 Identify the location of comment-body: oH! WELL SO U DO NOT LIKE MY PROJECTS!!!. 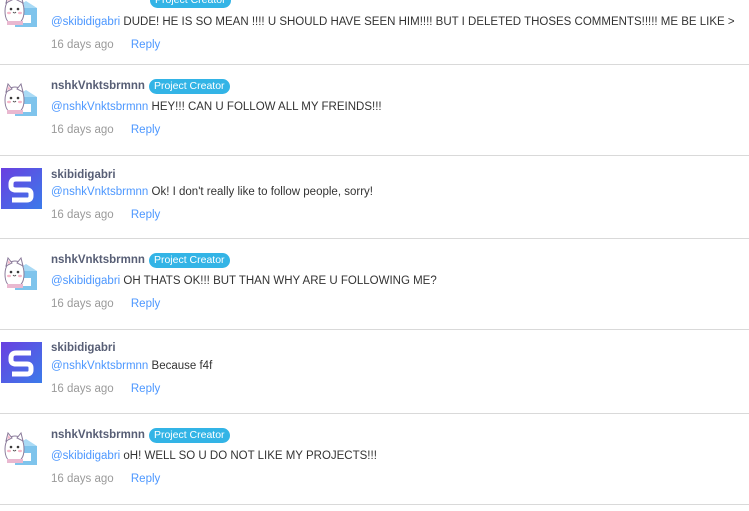
(250, 456).